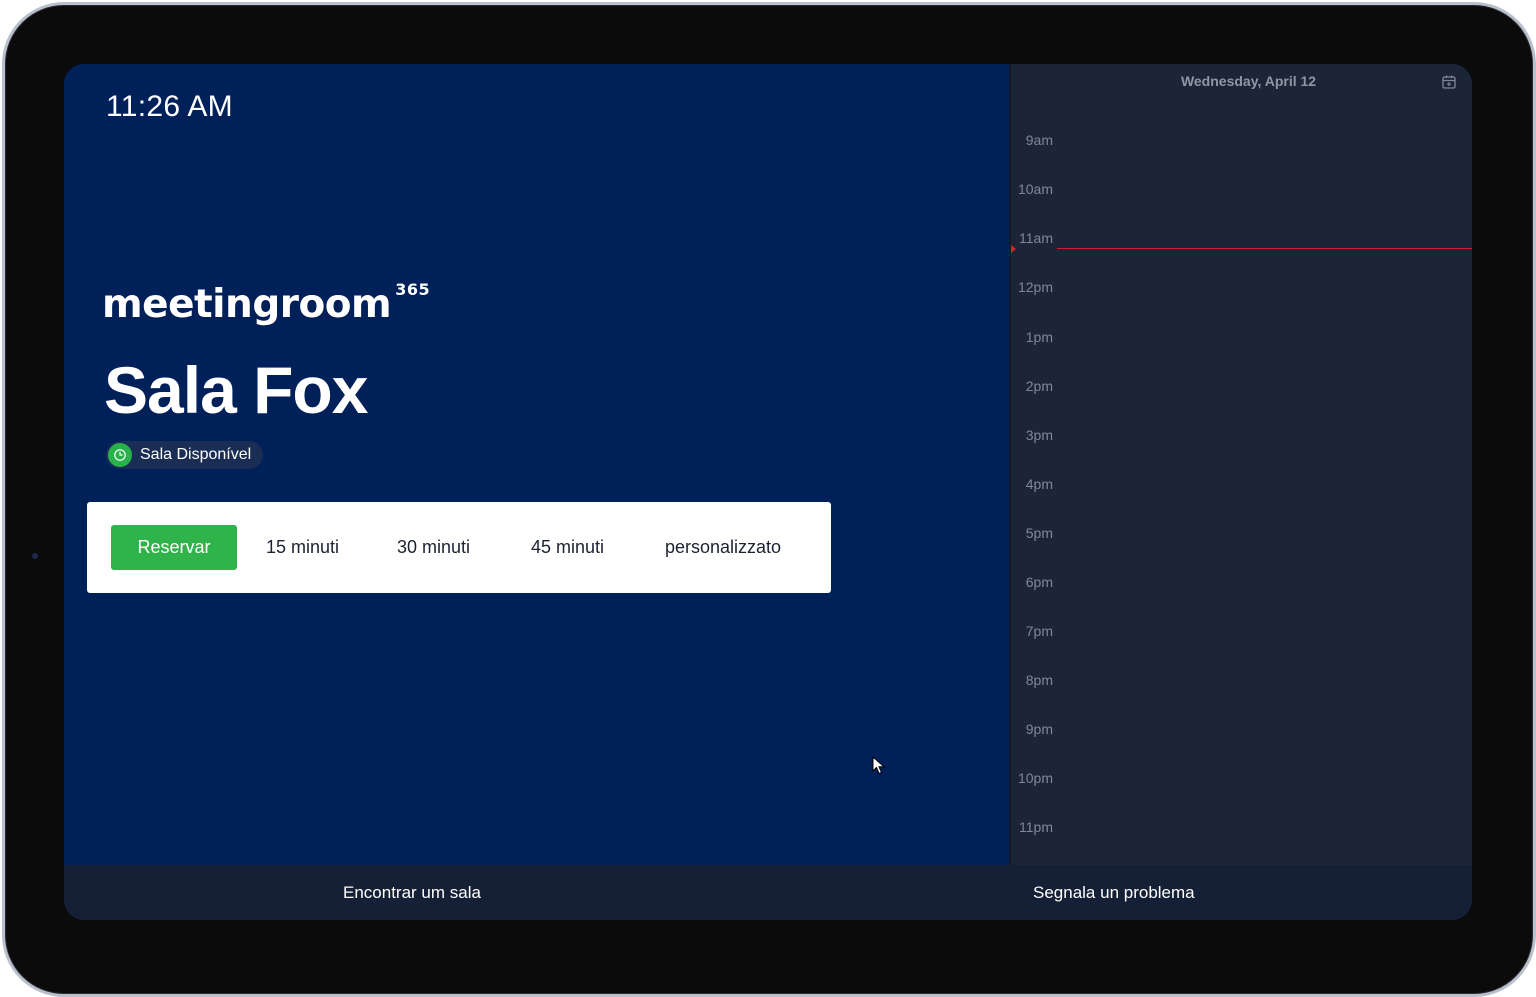  I want to click on brand-logo: meetingroom 365, so click(266, 303).